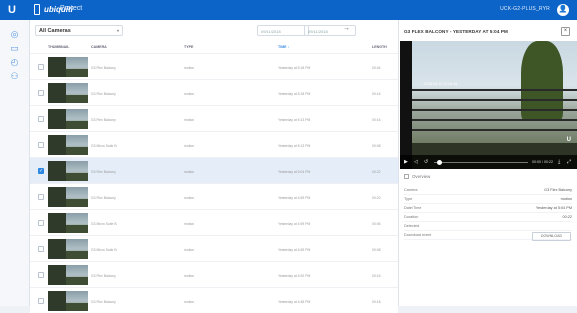 This screenshot has height=313, width=577. I want to click on overview-toggle: Overview, so click(417, 177).